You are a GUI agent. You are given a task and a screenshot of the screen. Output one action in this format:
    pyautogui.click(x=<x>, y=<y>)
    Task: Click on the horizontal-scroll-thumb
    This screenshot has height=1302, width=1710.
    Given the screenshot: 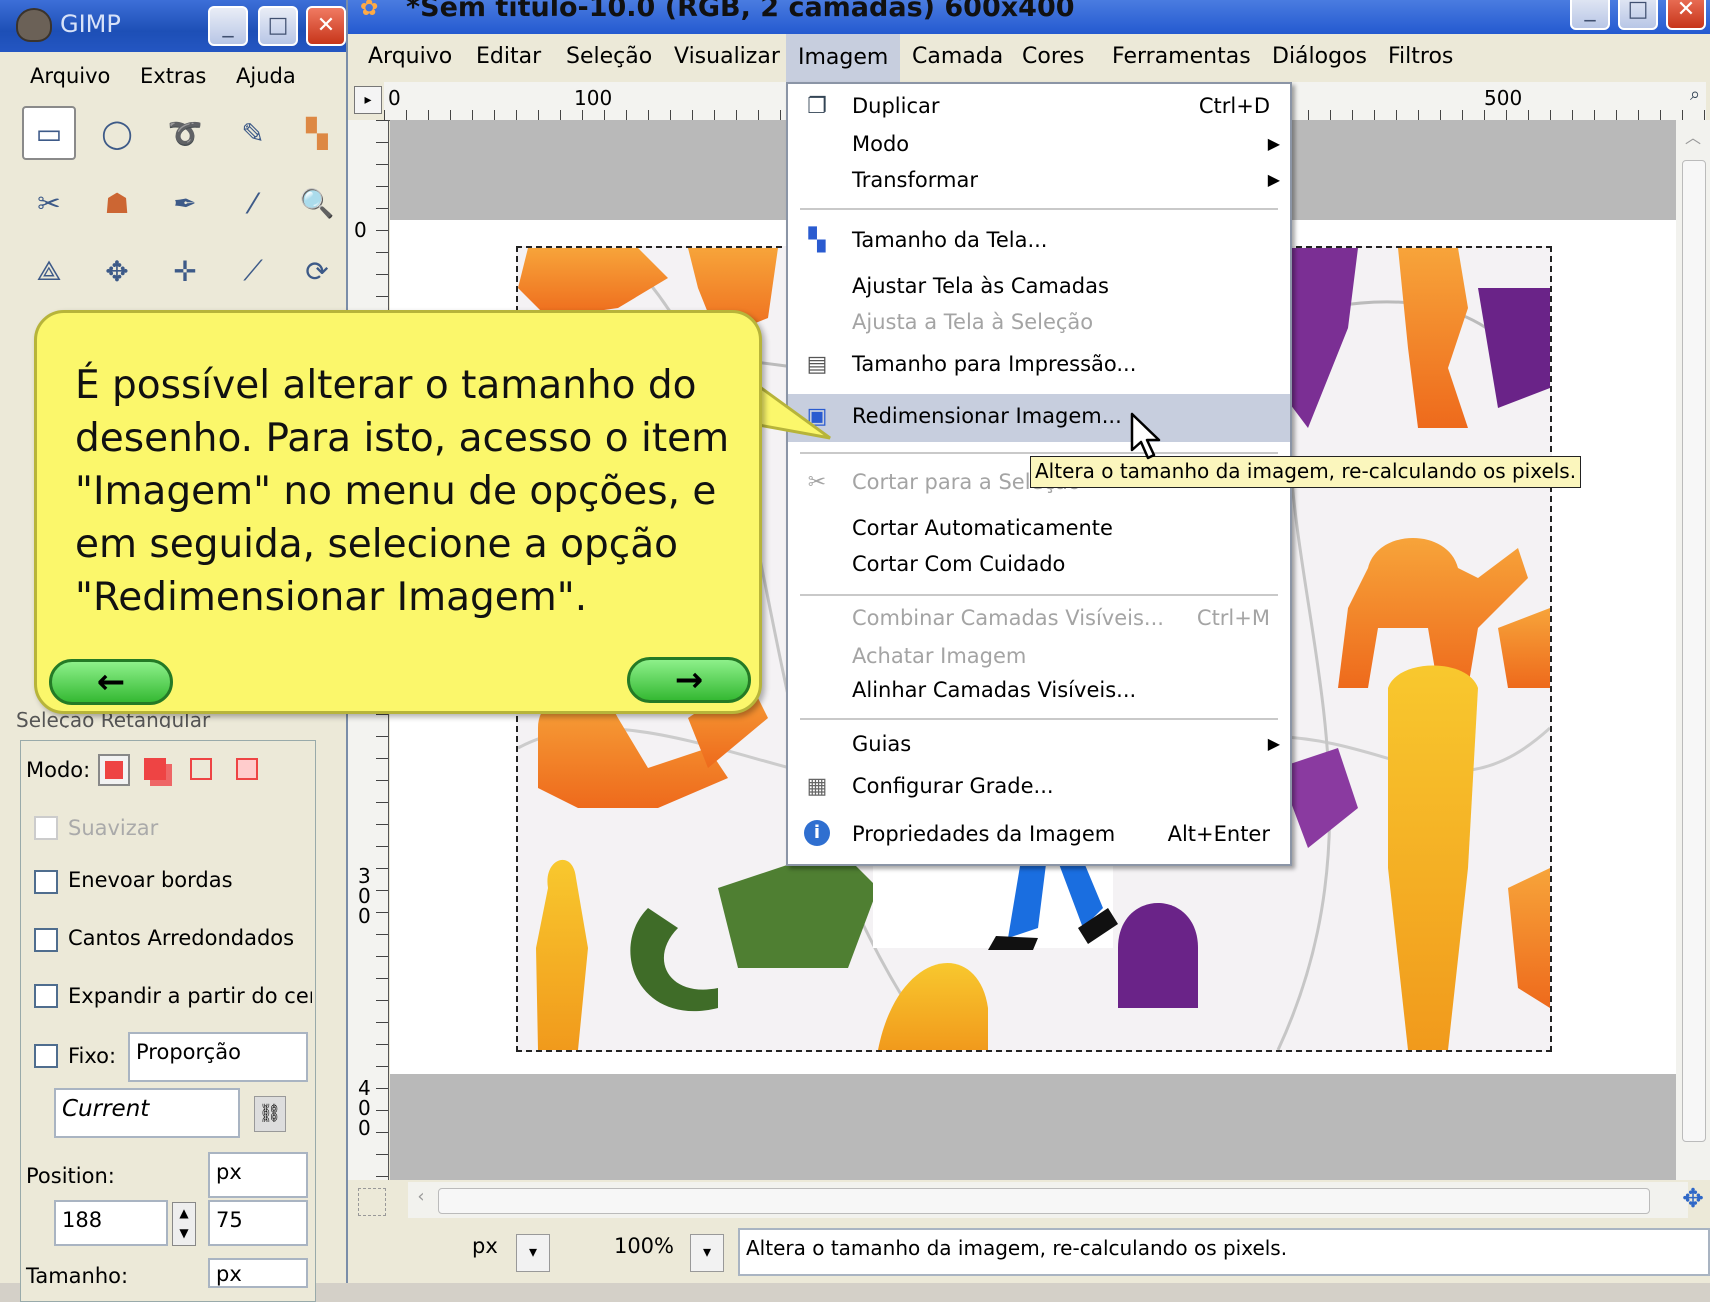 What is the action you would take?
    pyautogui.click(x=1044, y=1201)
    